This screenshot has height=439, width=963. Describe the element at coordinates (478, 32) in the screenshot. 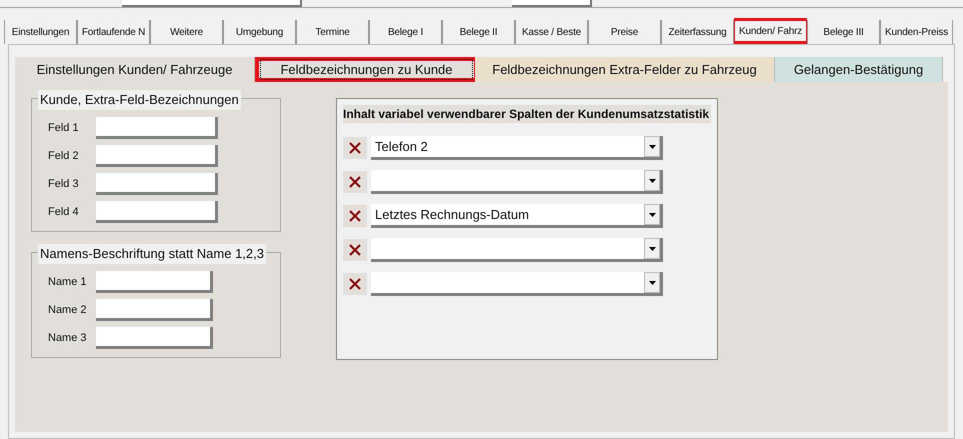

I see `tab: Belege II` at that location.